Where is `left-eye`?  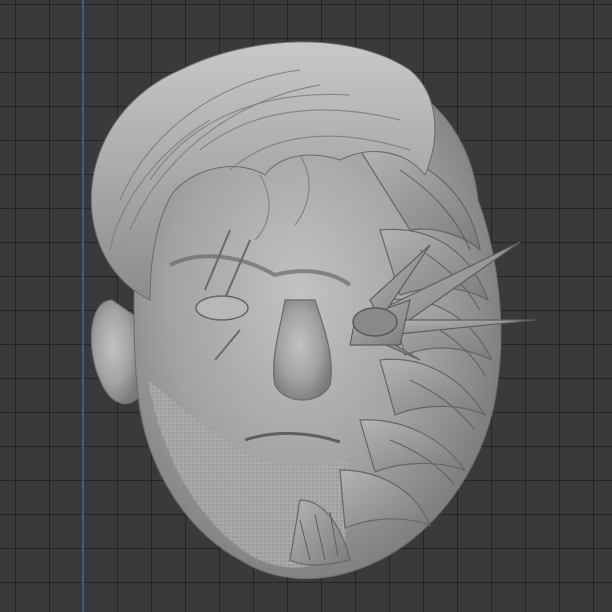 left-eye is located at coordinates (222, 308).